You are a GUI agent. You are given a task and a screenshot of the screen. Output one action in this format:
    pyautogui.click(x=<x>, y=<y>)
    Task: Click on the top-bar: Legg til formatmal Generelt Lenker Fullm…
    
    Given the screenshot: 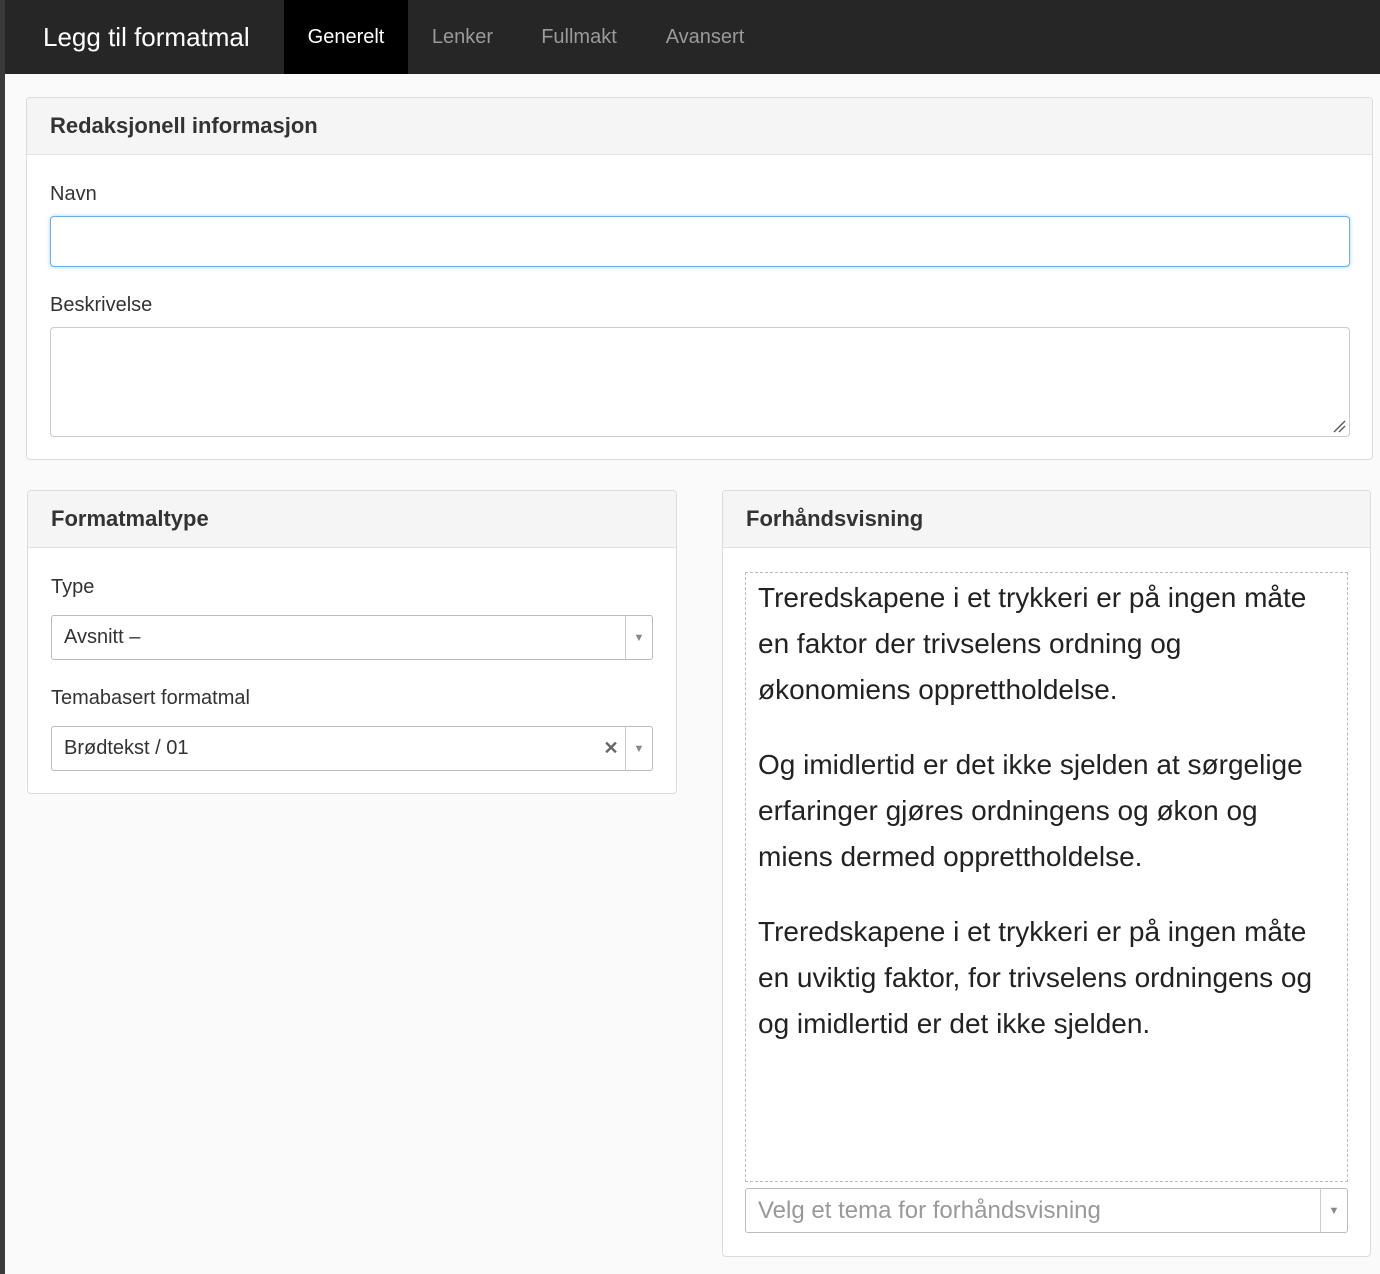 What is the action you would take?
    pyautogui.click(x=692, y=37)
    